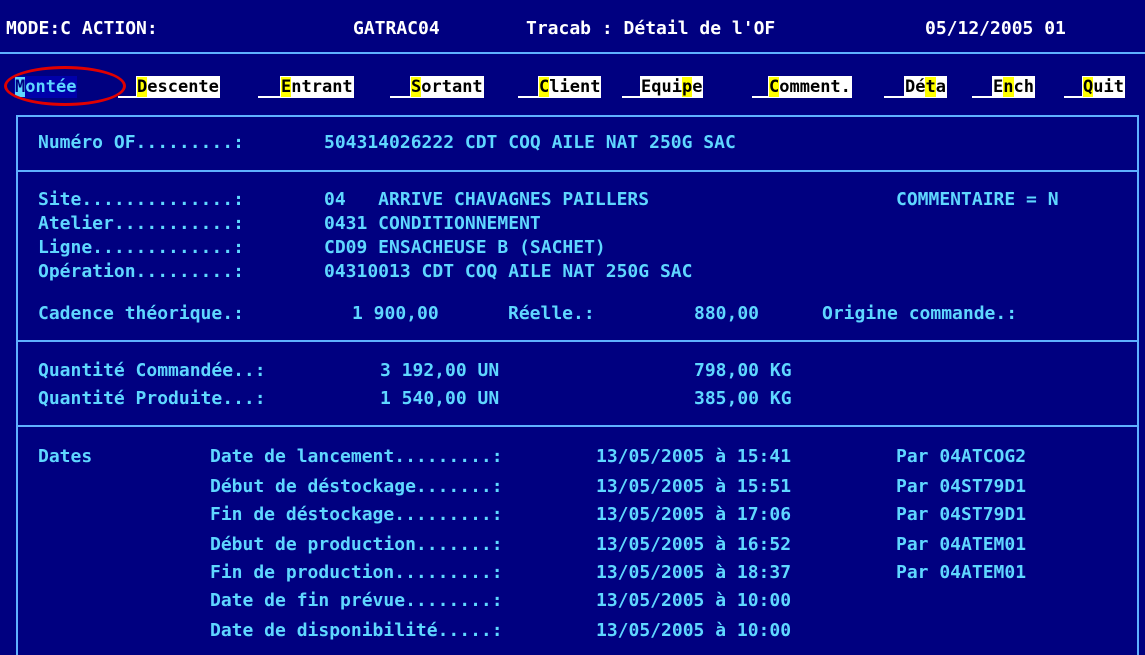 This screenshot has width=1145, height=655. I want to click on date-row-label: Date de fin prévue........:, so click(356, 600).